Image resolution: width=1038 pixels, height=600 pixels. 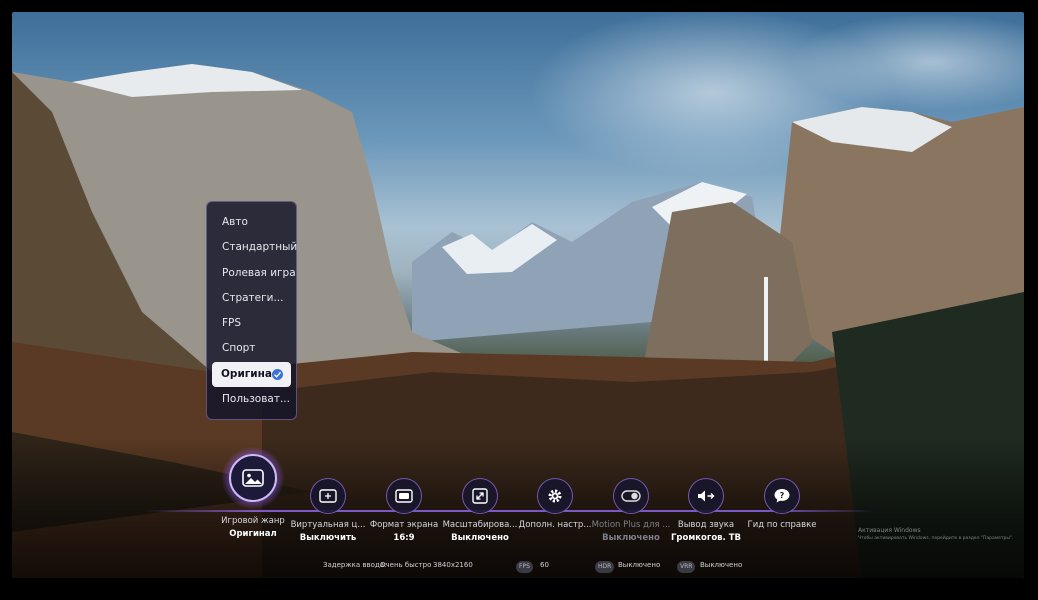 What do you see at coordinates (253, 534) in the screenshot?
I see `game-genre-value: Оригинал` at bounding box center [253, 534].